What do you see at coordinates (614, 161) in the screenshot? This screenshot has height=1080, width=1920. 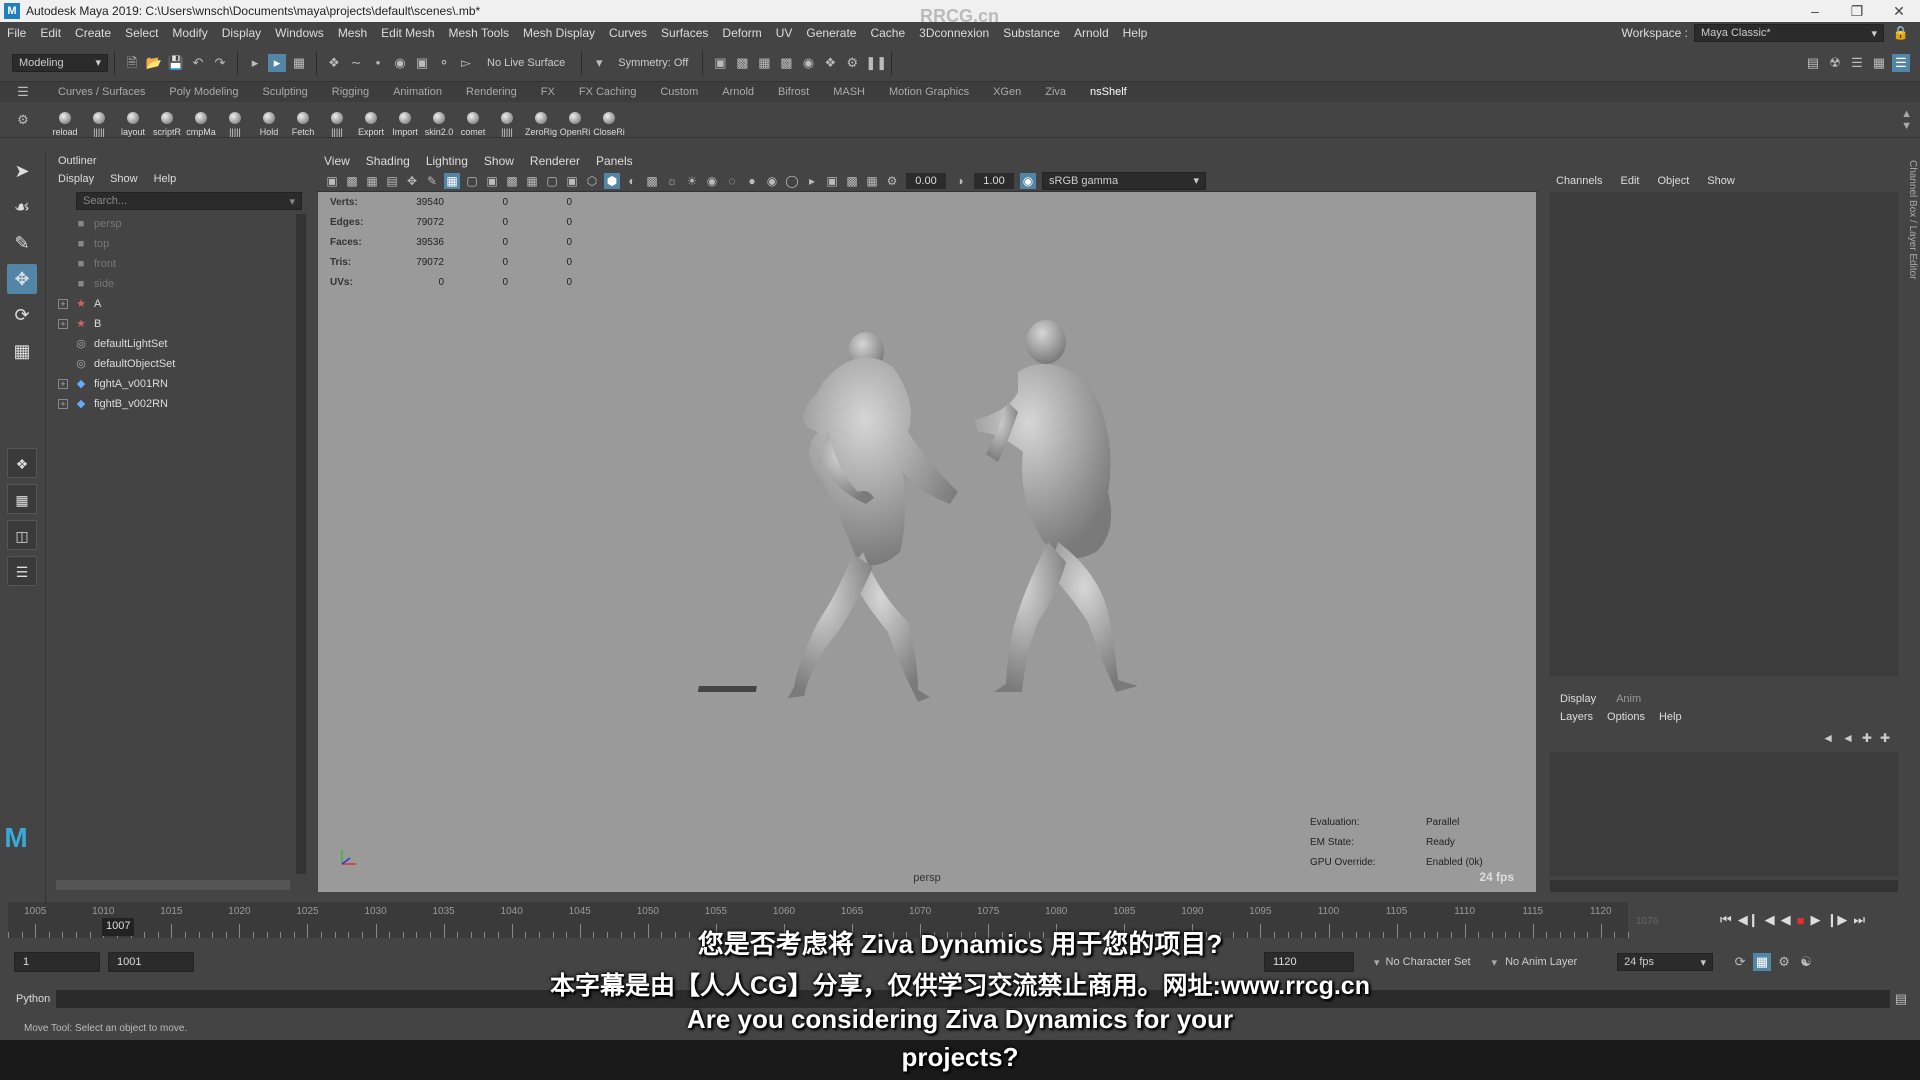 I see `viewport-menu-panels: Panels` at bounding box center [614, 161].